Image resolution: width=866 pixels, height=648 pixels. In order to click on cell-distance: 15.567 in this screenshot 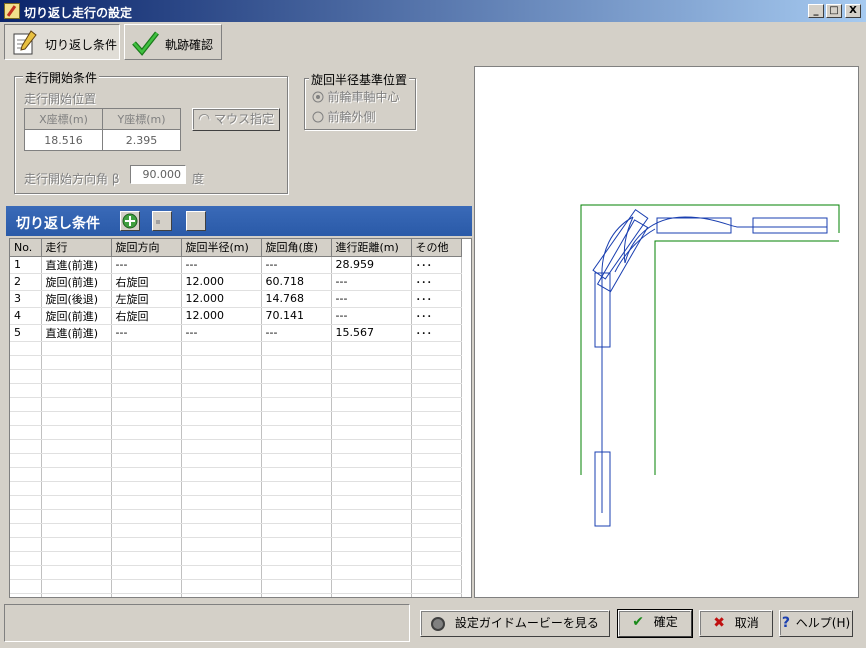, I will do `click(371, 333)`.